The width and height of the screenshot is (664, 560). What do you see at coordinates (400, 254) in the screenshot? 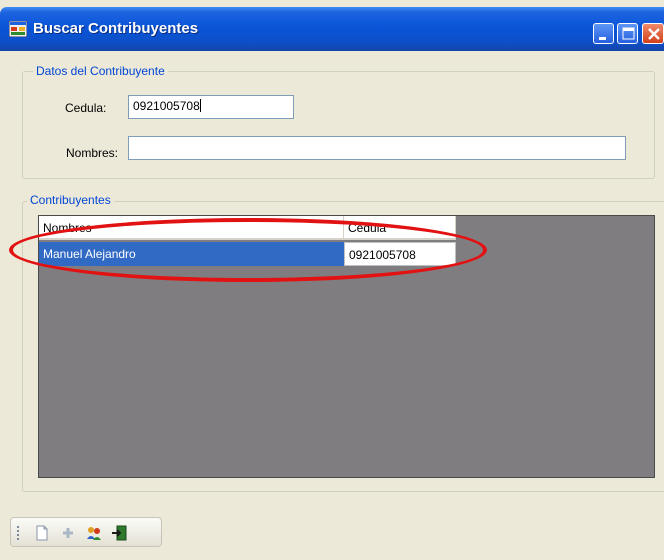
I see `cell-cedula: 0921005708` at bounding box center [400, 254].